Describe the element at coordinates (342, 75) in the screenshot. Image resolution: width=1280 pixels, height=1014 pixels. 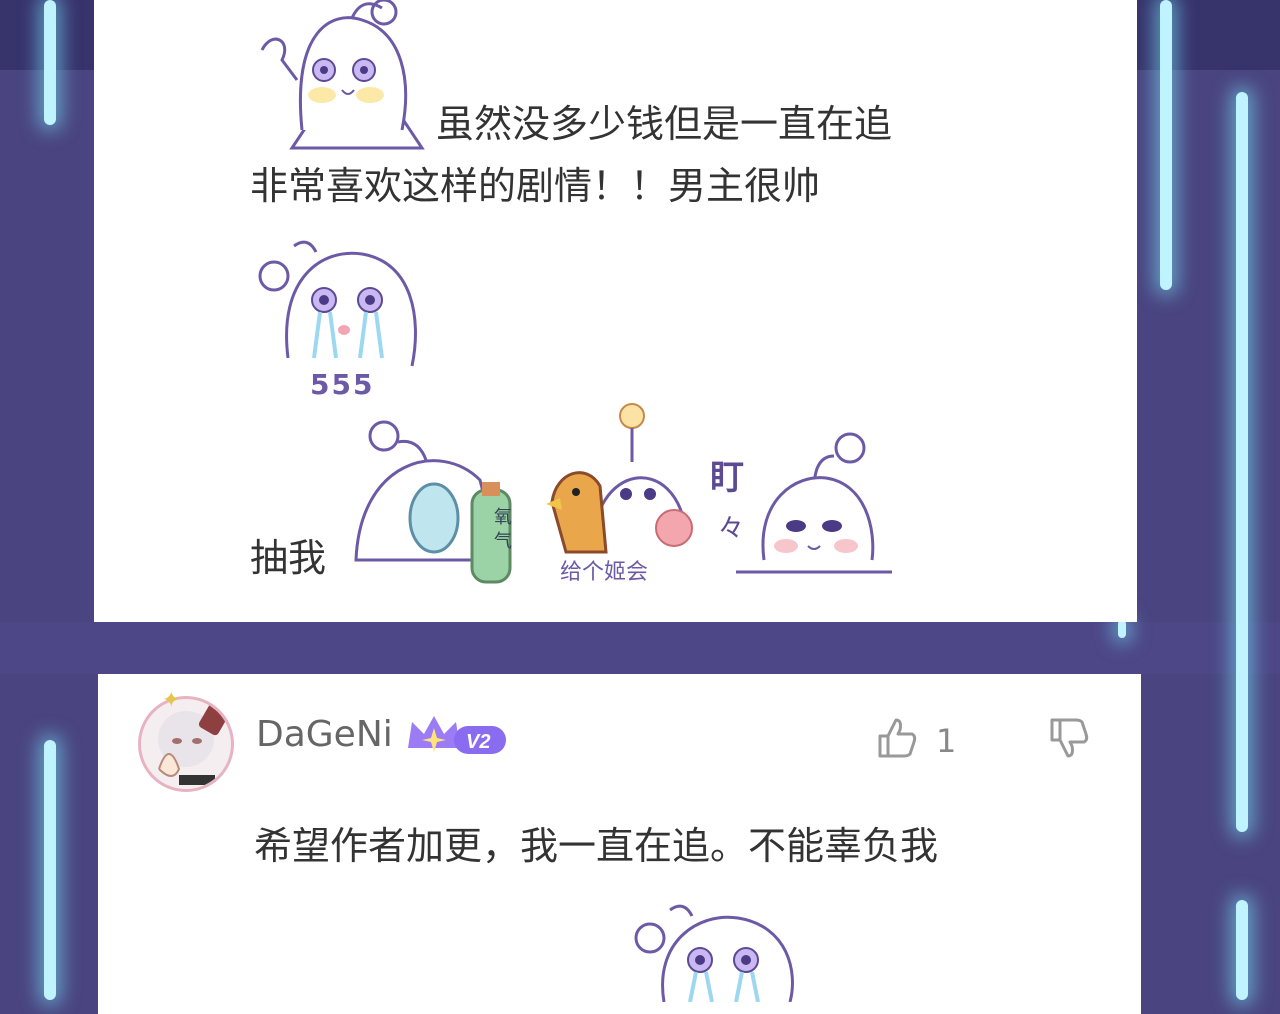
I see `ghost-sticker-sign` at that location.